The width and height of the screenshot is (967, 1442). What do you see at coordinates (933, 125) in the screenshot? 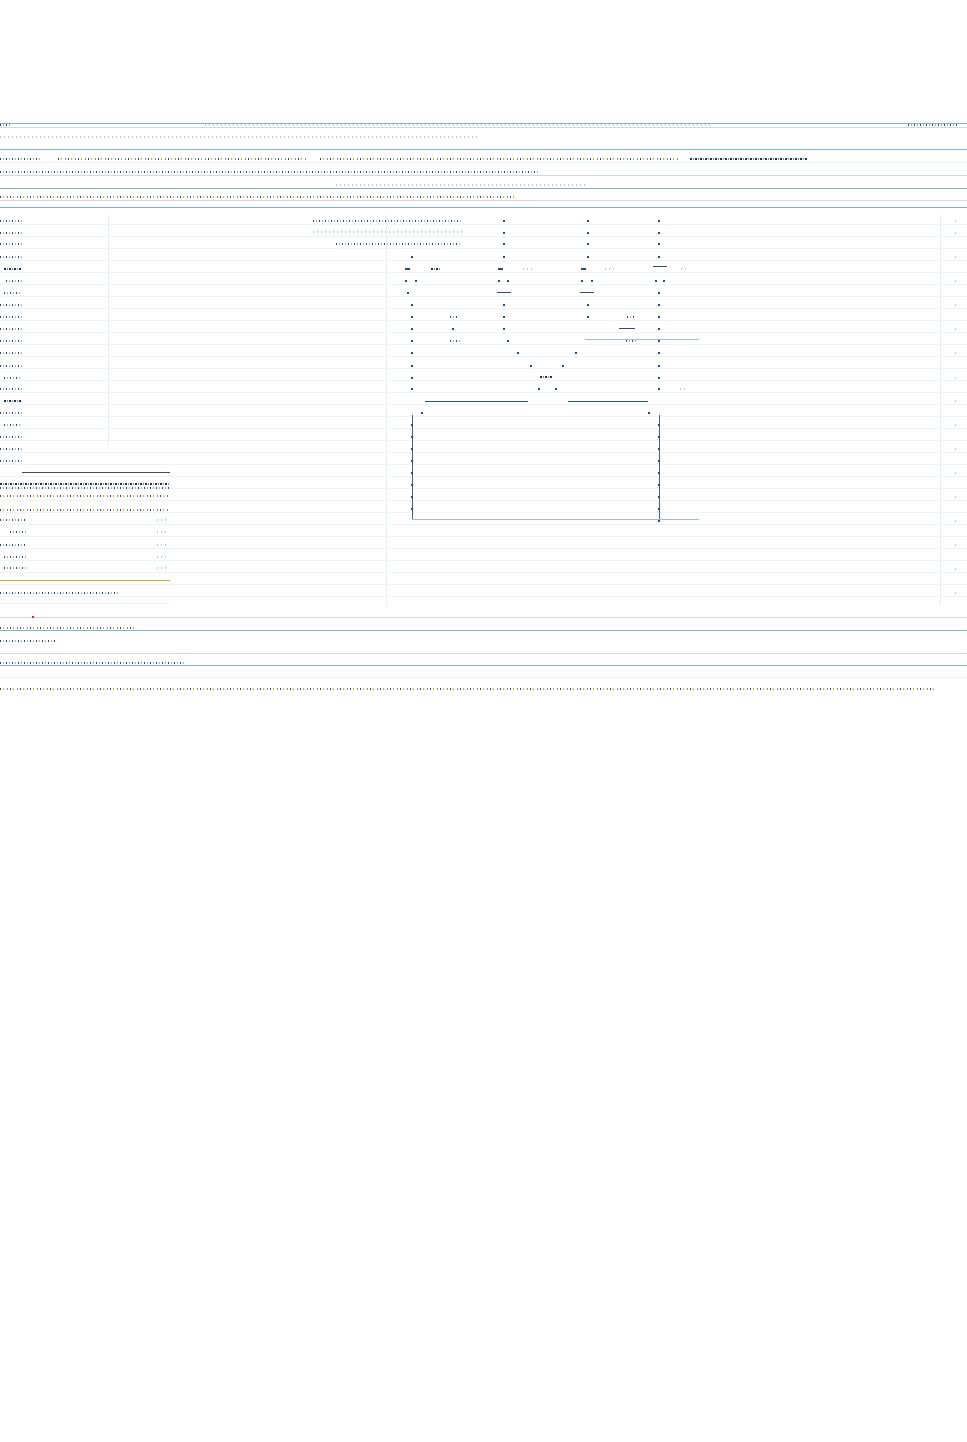
I see `window-controls` at bounding box center [933, 125].